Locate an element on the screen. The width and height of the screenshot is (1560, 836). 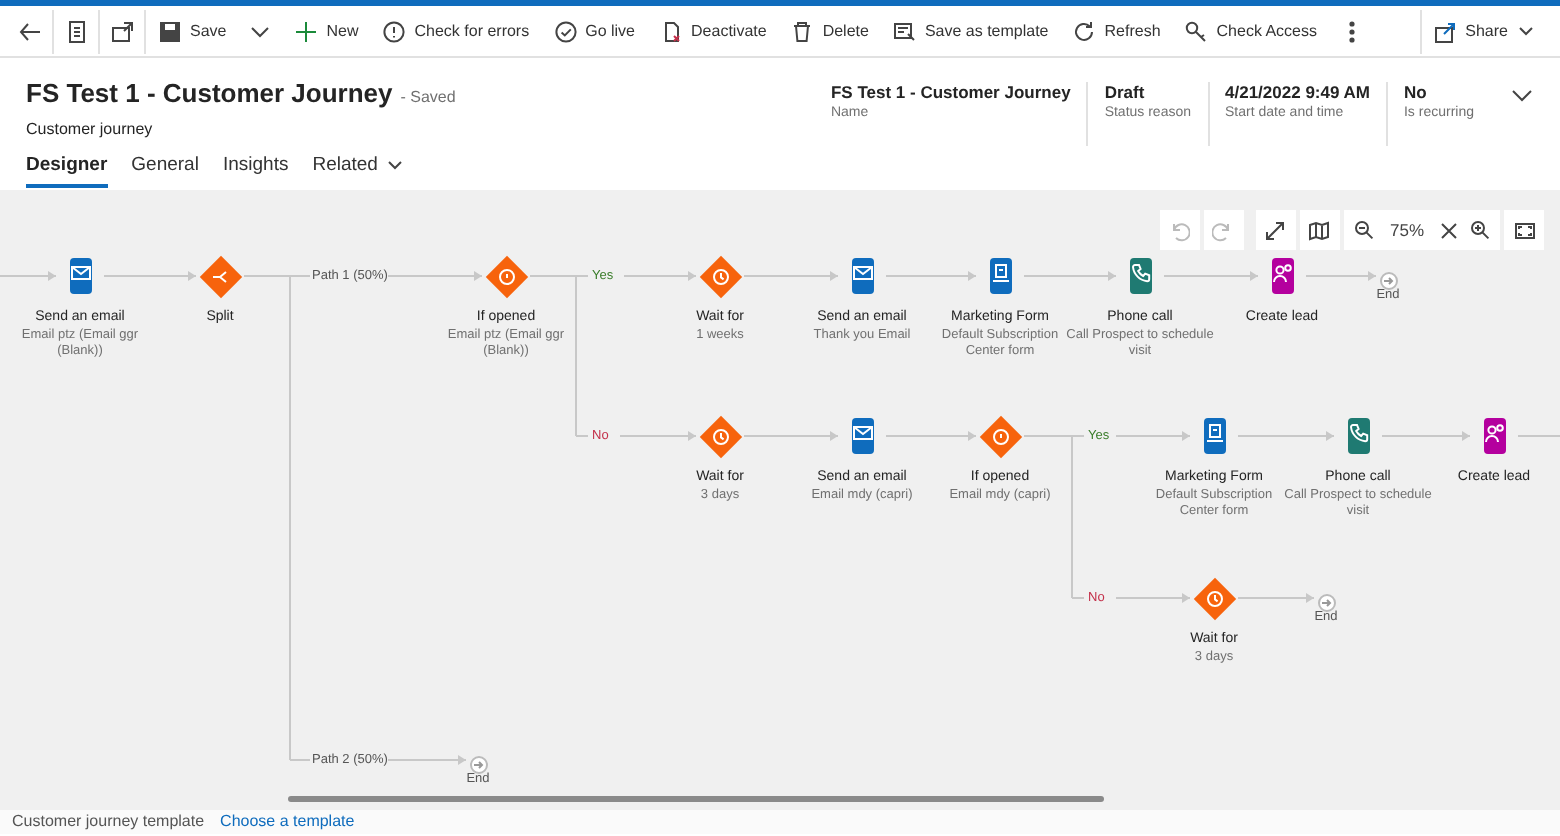
field-value: Draft is located at coordinates (1125, 92).